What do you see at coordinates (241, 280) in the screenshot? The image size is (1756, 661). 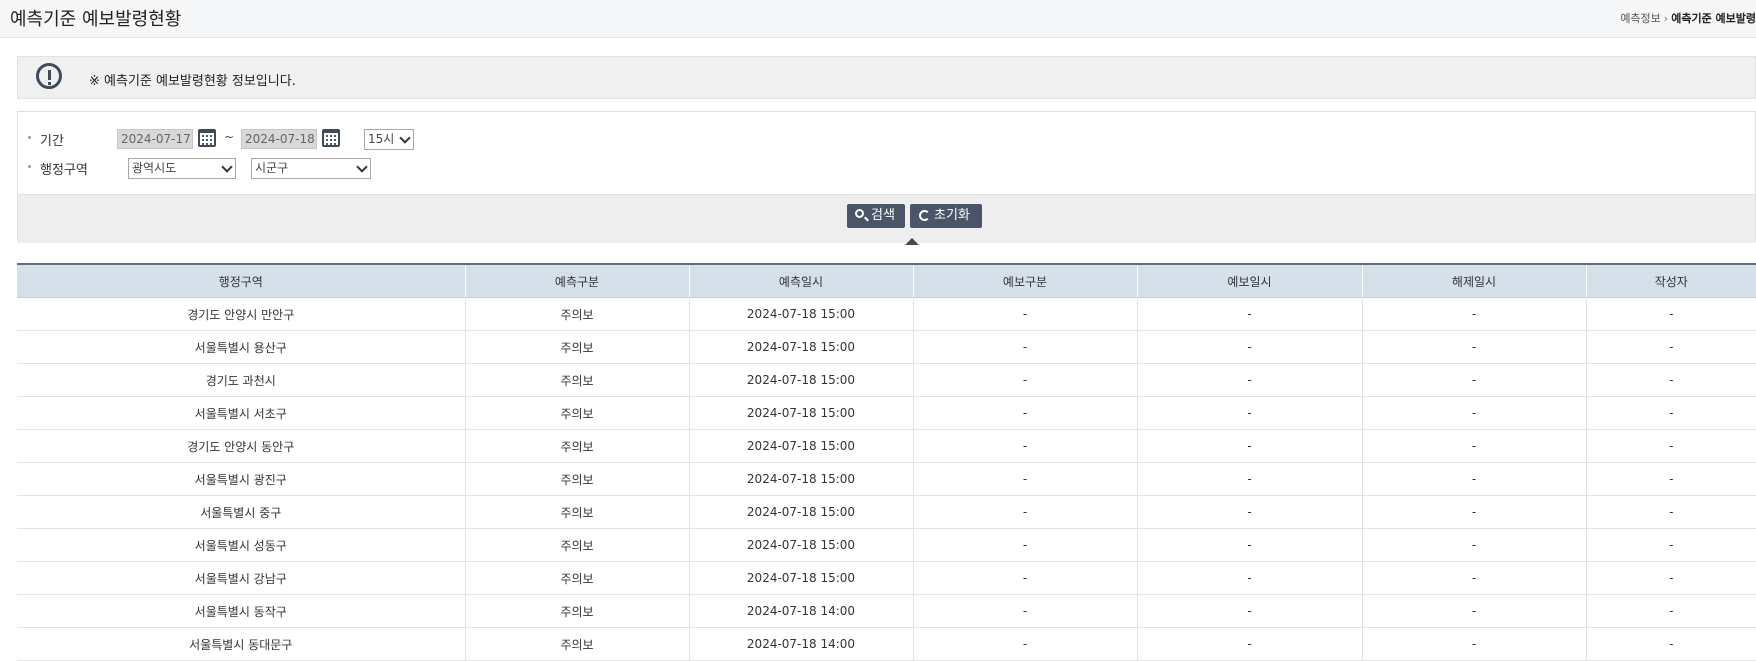 I see `column-header: 행정구역` at bounding box center [241, 280].